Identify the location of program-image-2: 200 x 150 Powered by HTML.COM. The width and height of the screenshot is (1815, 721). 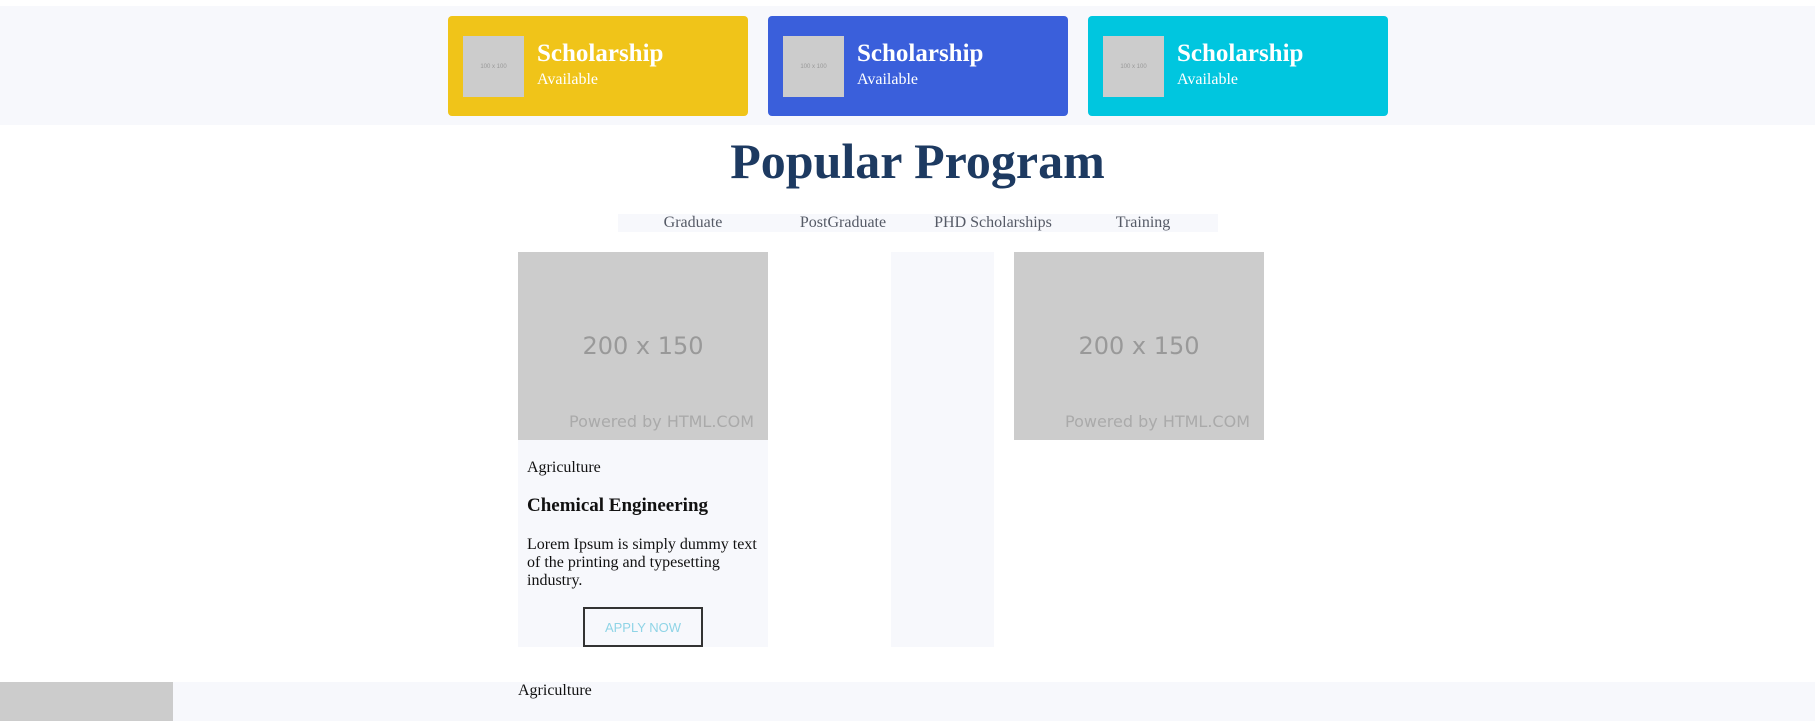
(1139, 346).